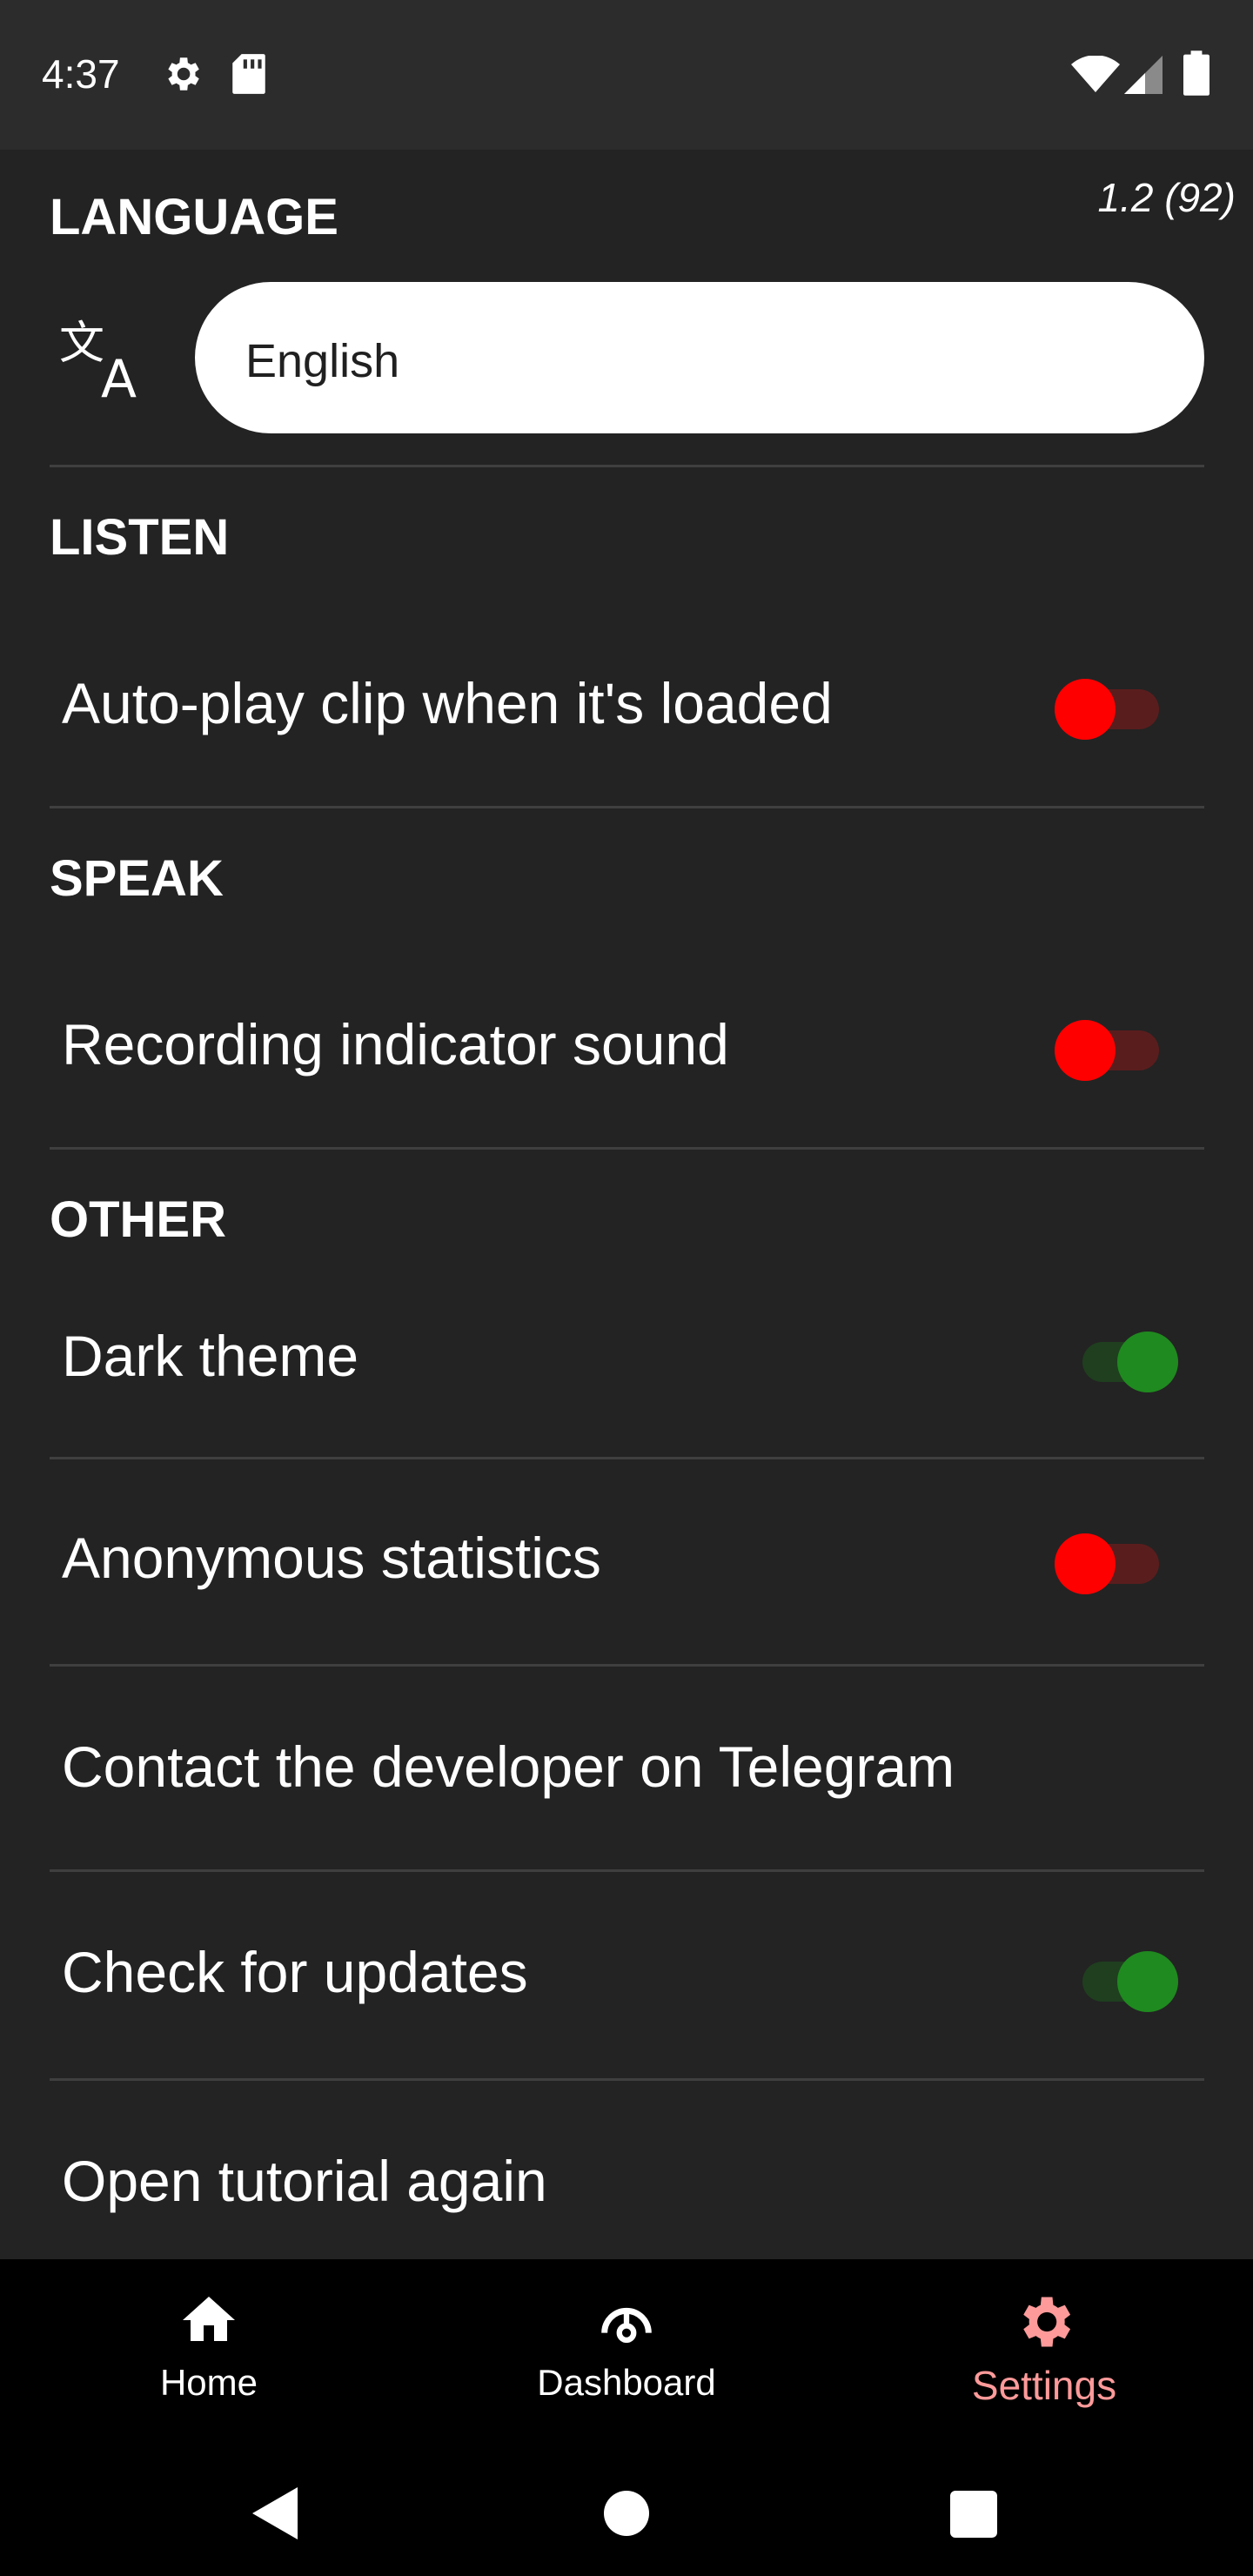 Image resolution: width=1253 pixels, height=2576 pixels. Describe the element at coordinates (973, 2516) in the screenshot. I see `recents-square-icon` at that location.